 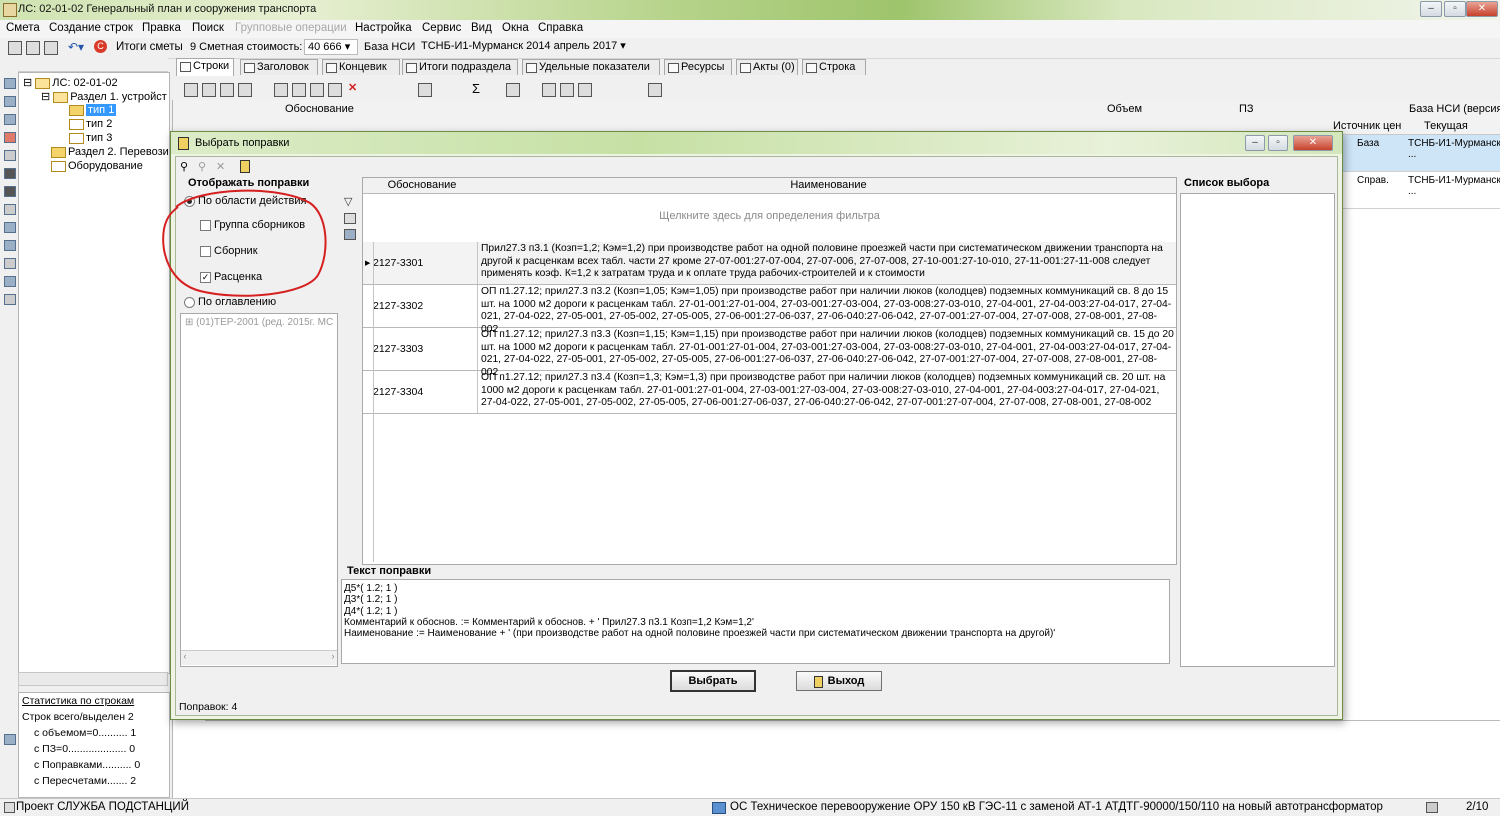 I want to click on tab-subtotals: Итоги подраздела, so click(x=460, y=67).